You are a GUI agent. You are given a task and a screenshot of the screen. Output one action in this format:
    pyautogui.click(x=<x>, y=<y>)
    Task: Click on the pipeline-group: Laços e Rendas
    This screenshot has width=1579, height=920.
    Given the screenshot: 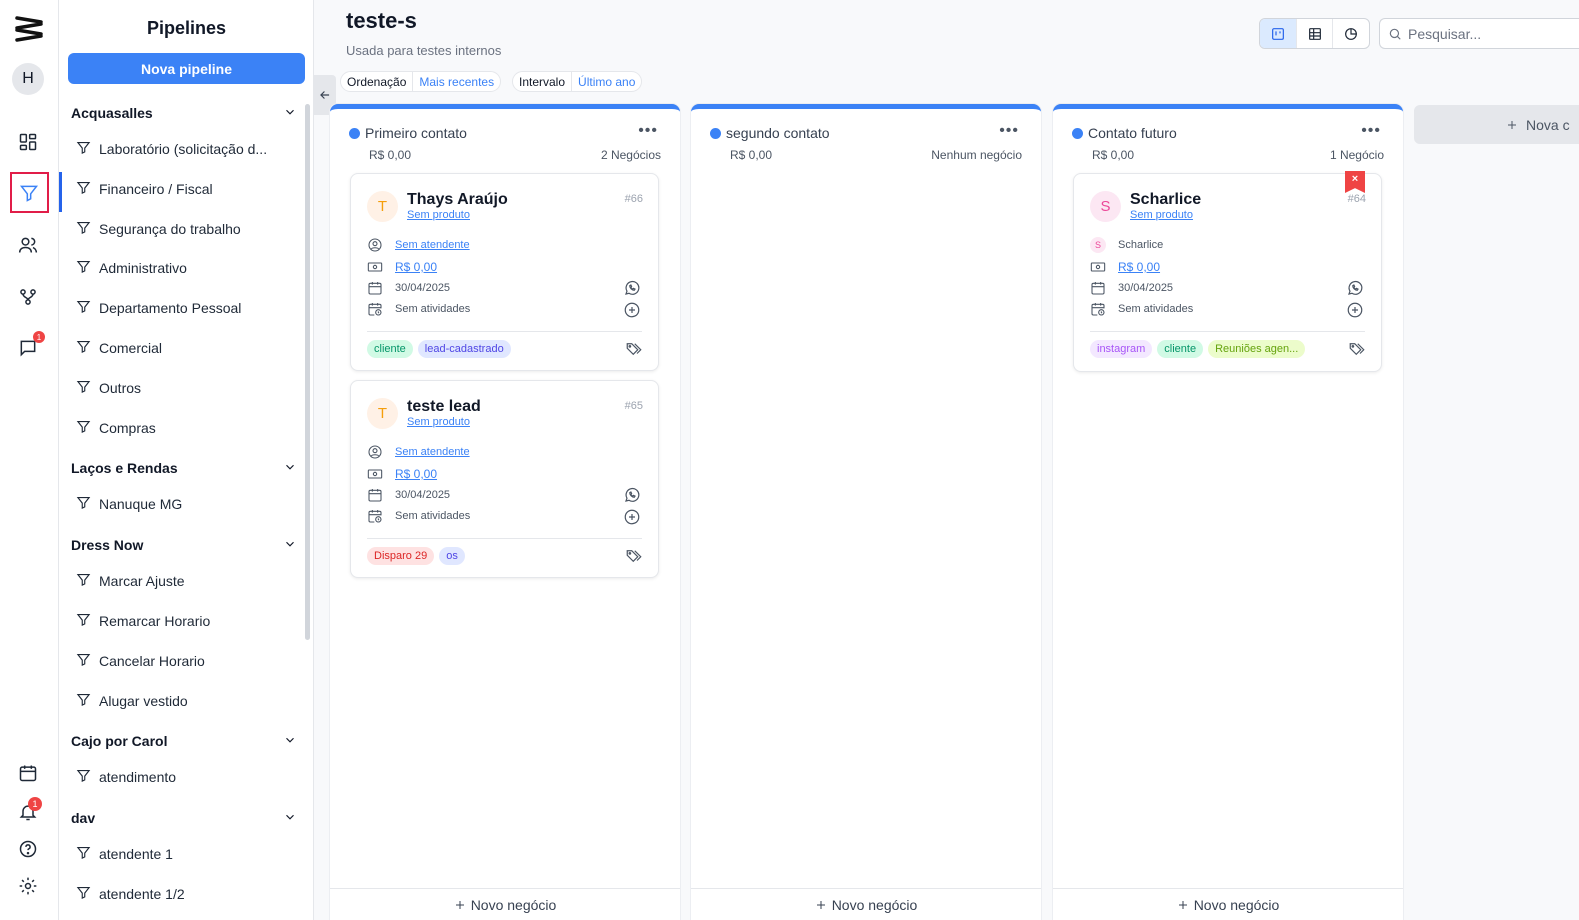 What is the action you would take?
    pyautogui.click(x=184, y=468)
    